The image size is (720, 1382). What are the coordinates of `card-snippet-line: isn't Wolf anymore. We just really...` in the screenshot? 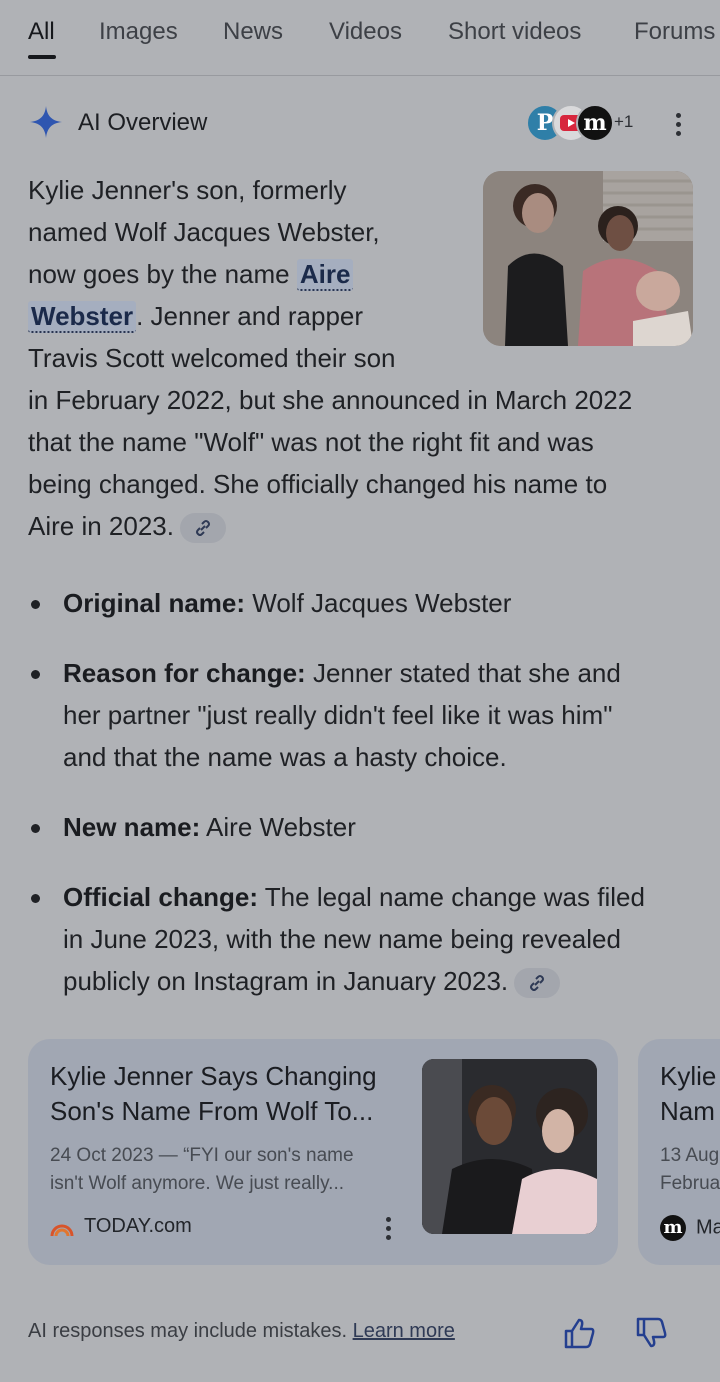 It's located at (197, 1183).